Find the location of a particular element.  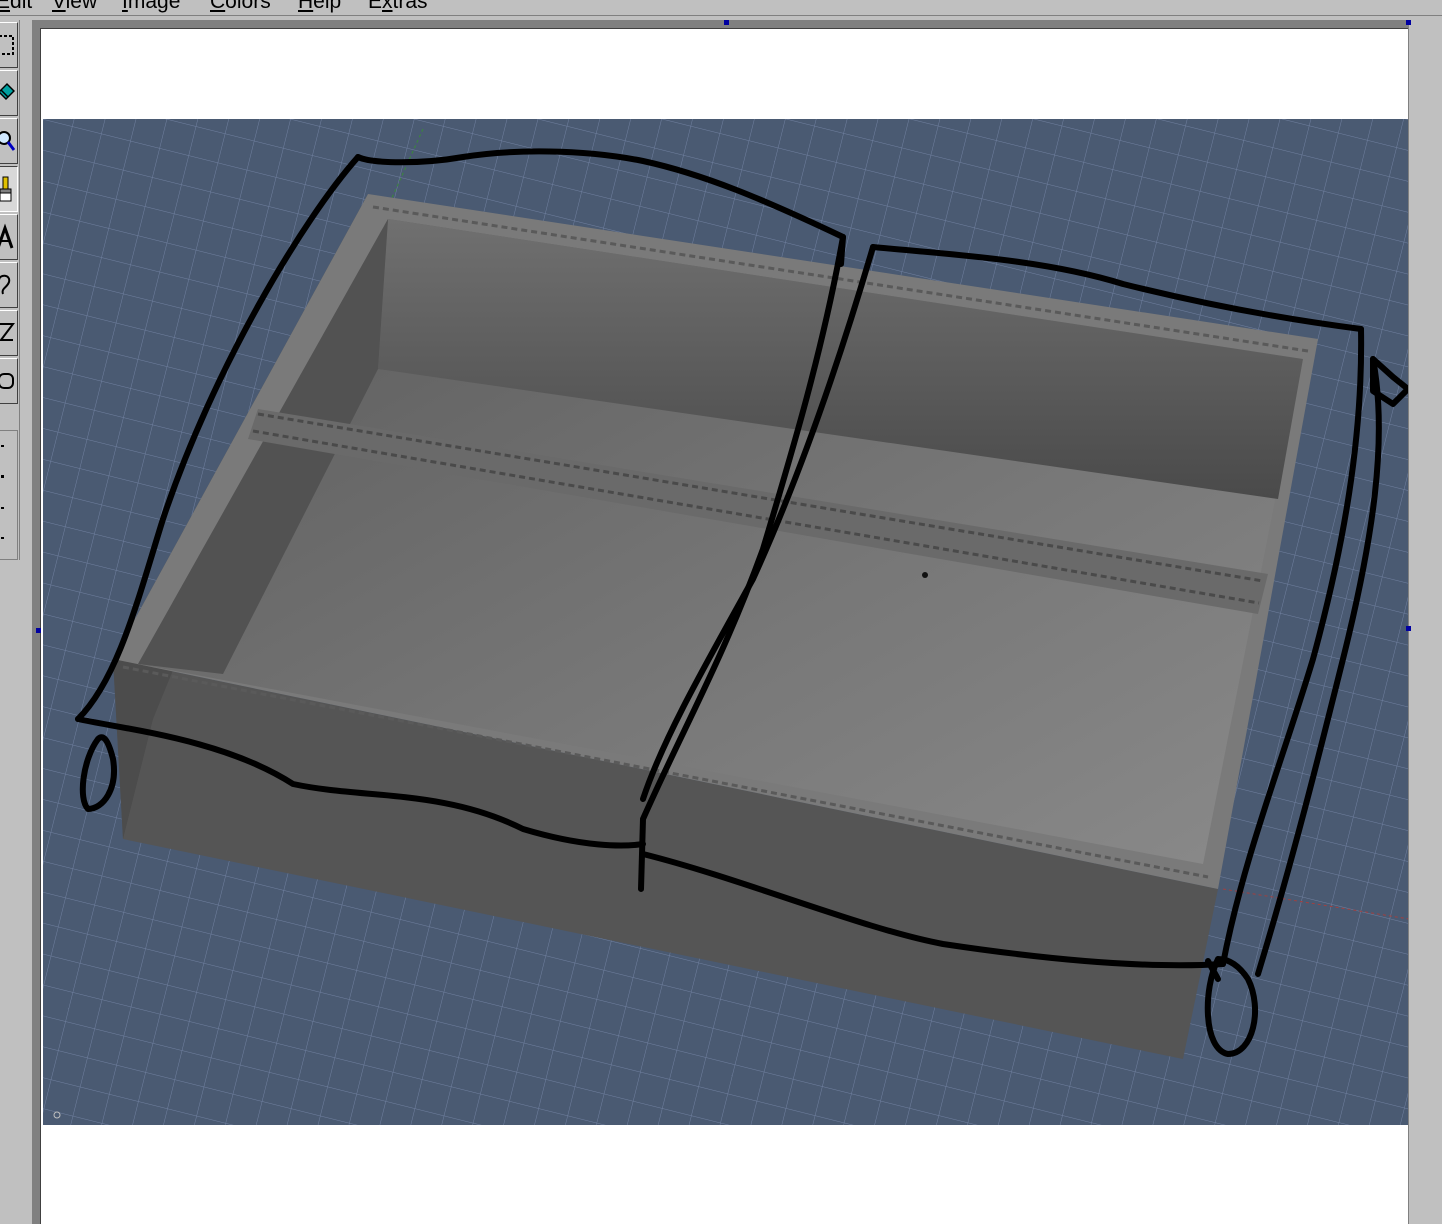

tool-polygon is located at coordinates (9, 333).